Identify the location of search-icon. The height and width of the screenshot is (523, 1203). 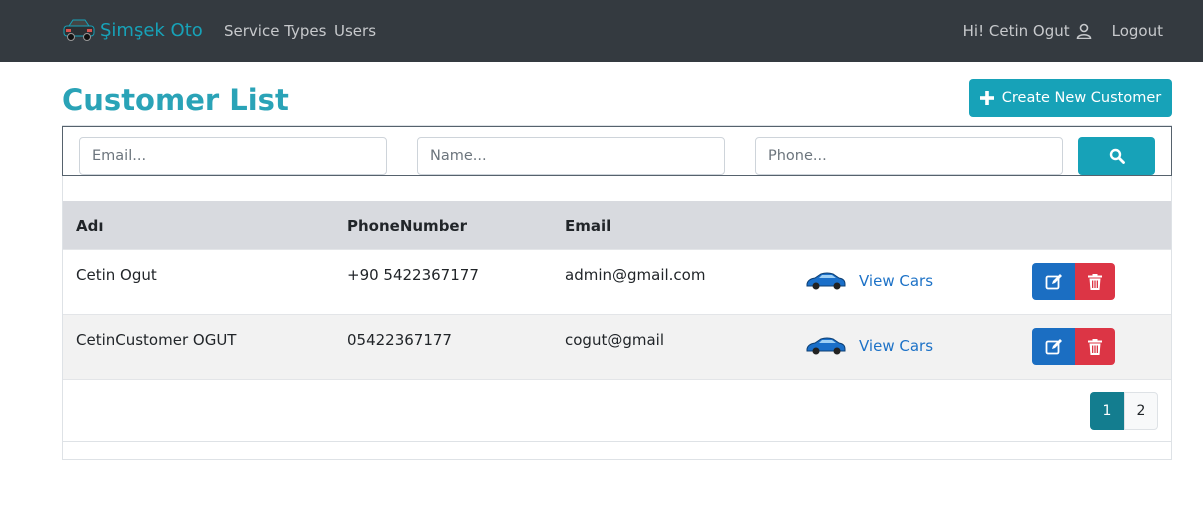
(1117, 156).